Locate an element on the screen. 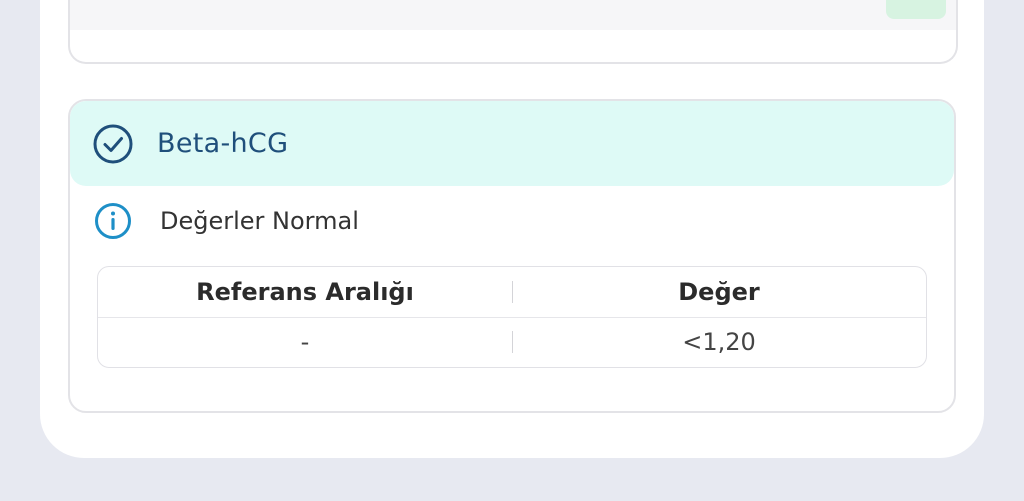  previous-test-card is located at coordinates (513, 32).